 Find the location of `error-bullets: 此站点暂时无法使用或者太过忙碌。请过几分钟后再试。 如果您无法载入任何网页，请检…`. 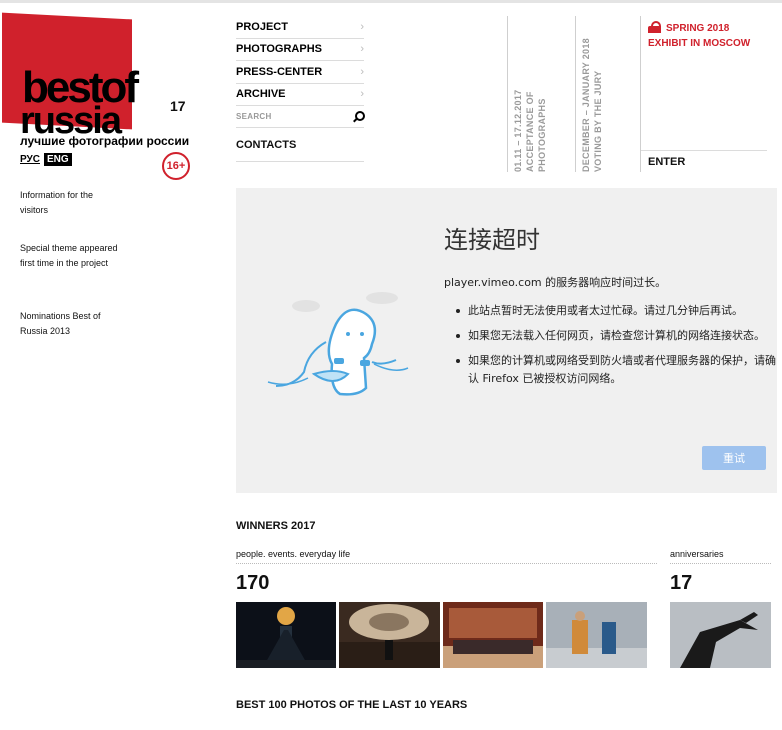

error-bullets: 此站点暂时无法使用或者太过忙碌。请过几分钟后再试。 如果您无法载入任何网页，请检… is located at coordinates (615, 348).